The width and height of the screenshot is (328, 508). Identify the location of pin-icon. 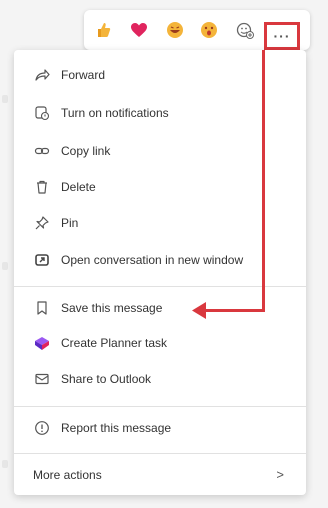
(42, 223).